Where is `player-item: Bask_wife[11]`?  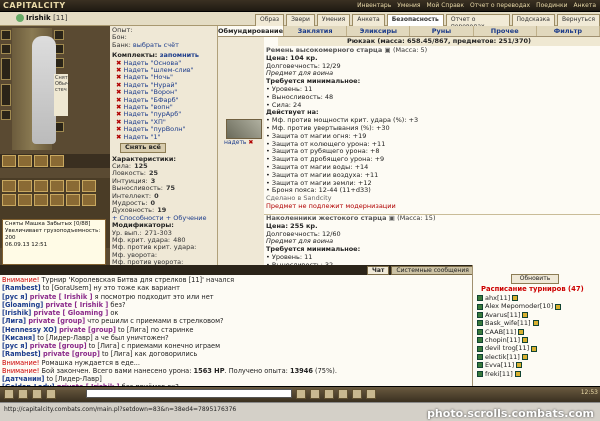
player-item: Bask_wife[11] is located at coordinates (537, 323).